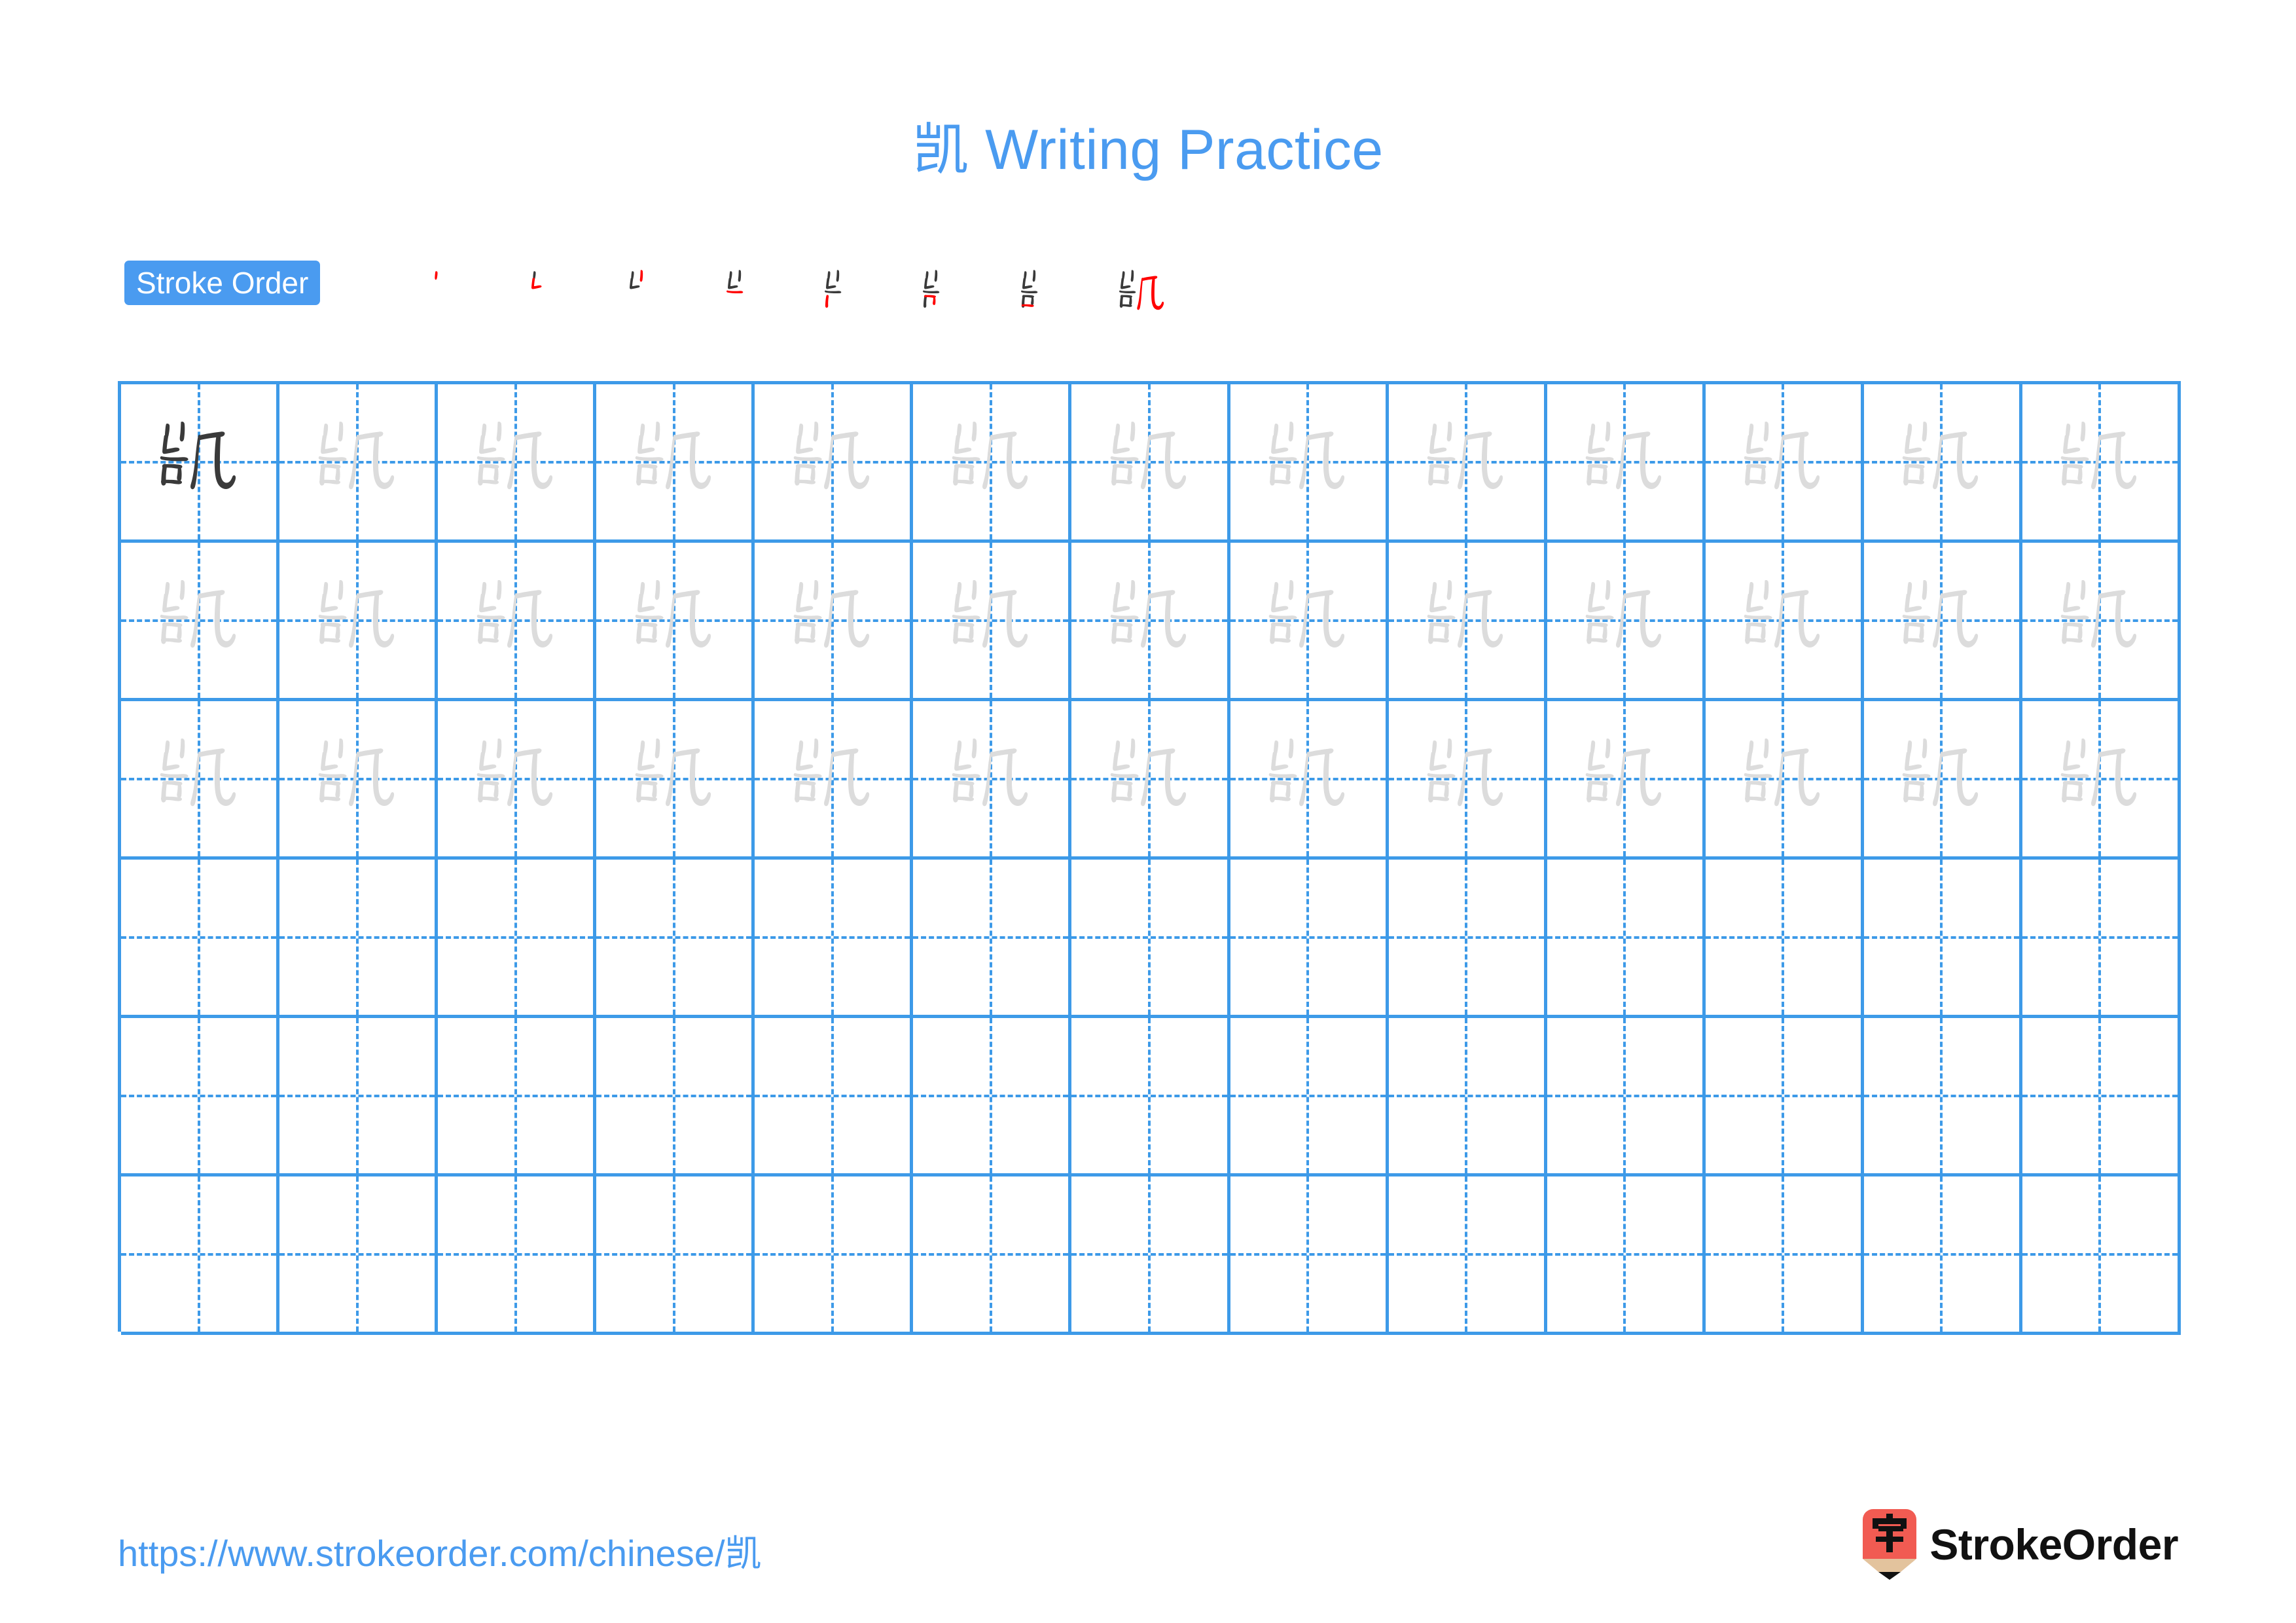 Image resolution: width=2296 pixels, height=1623 pixels. Describe the element at coordinates (440, 1550) in the screenshot. I see `footer-url: https://www.strokeorder.com/chinese/凯` at that location.